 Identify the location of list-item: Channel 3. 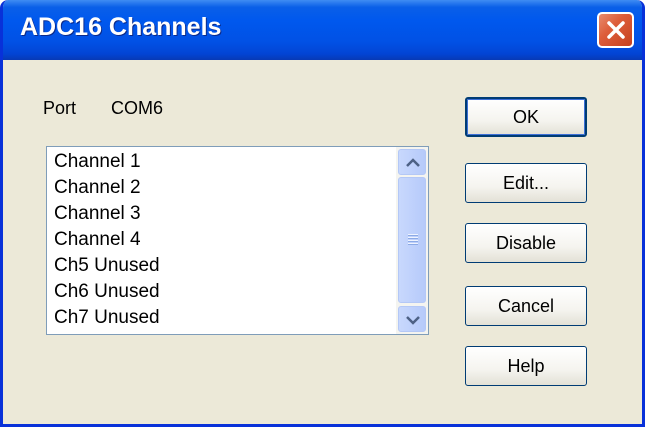
(219, 214).